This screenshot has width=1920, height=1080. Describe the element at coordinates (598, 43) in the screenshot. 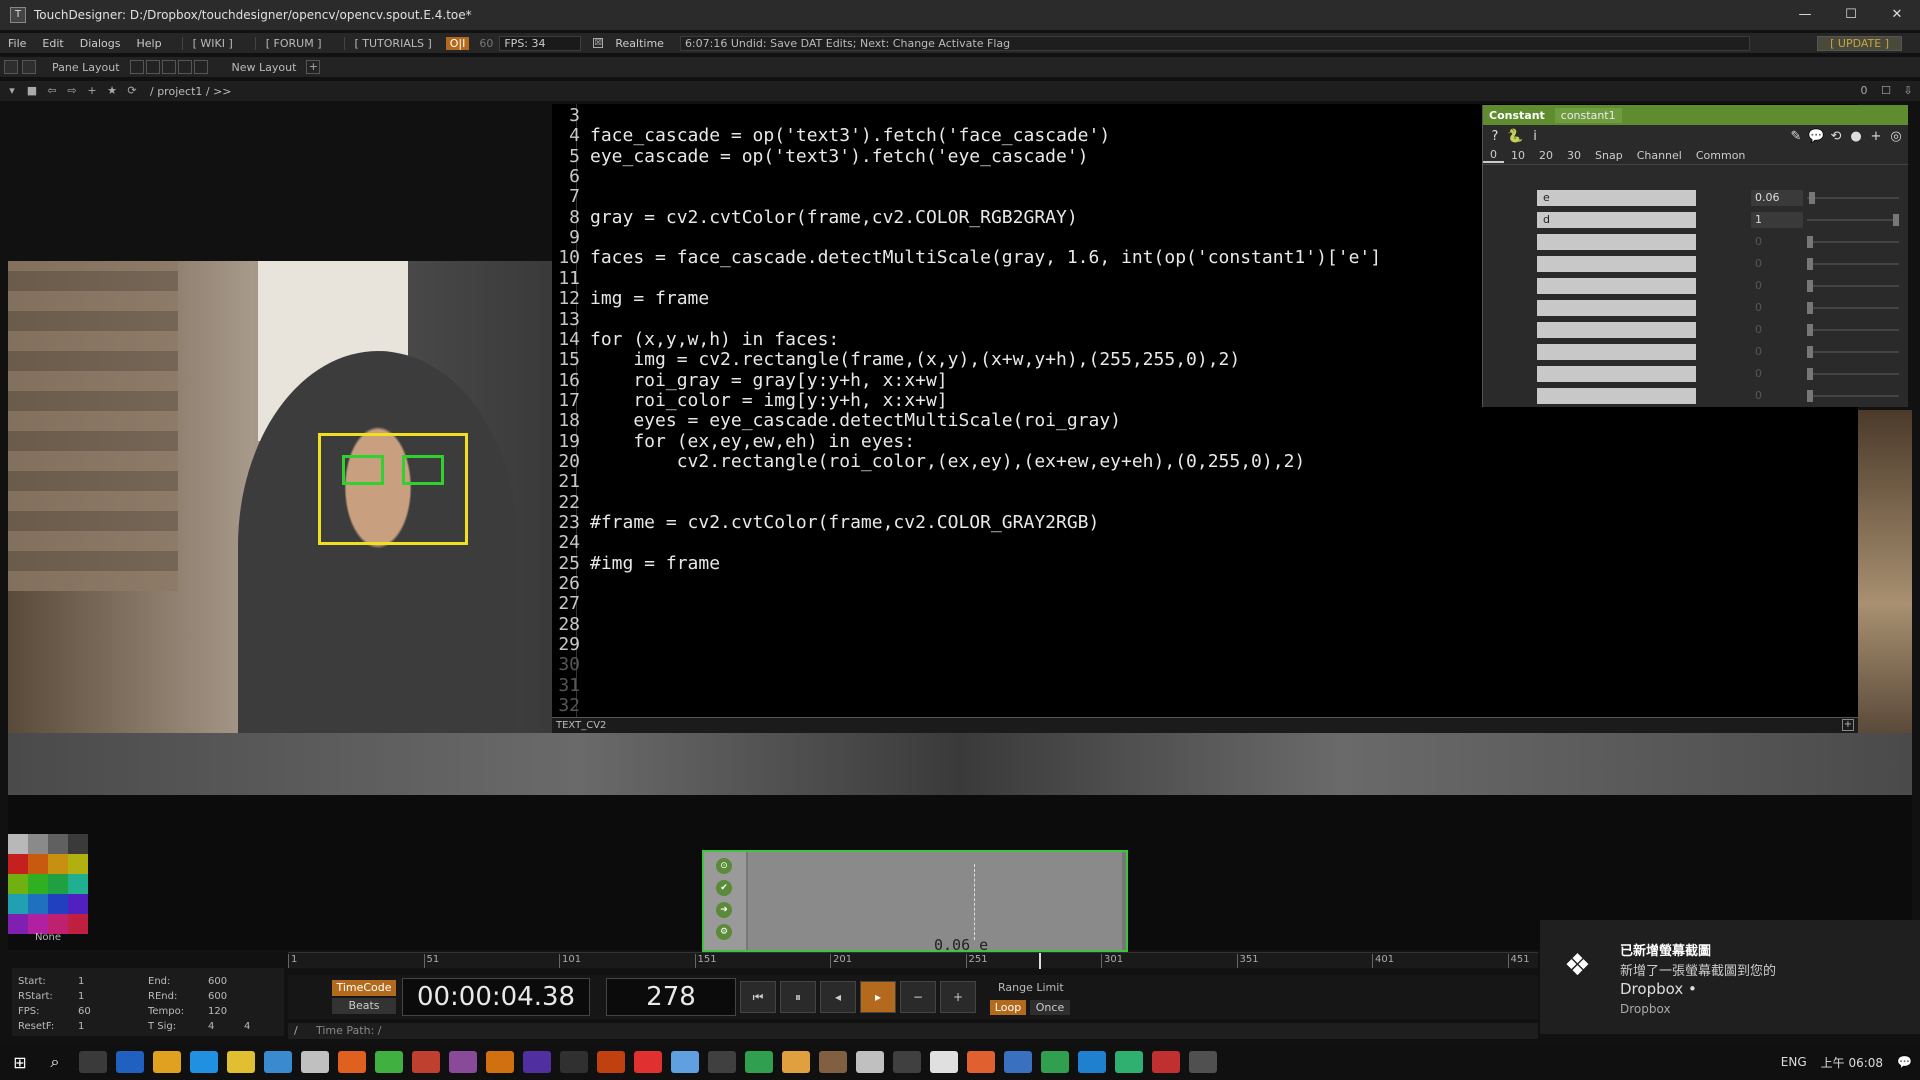

I see `realtime-checkbox: ☒` at that location.